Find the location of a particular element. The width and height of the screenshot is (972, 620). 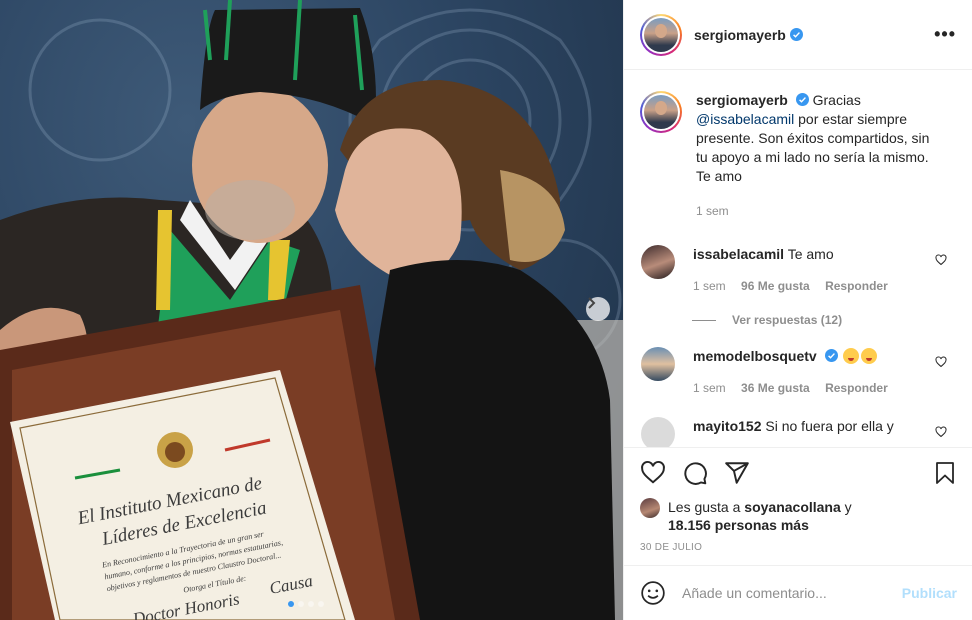

like-heart-icon is located at coordinates (653, 473).